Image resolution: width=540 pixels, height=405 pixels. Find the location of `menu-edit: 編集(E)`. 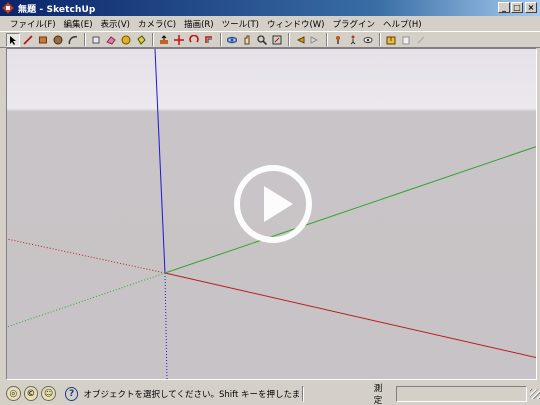

menu-edit: 編集(E) is located at coordinates (78, 24).